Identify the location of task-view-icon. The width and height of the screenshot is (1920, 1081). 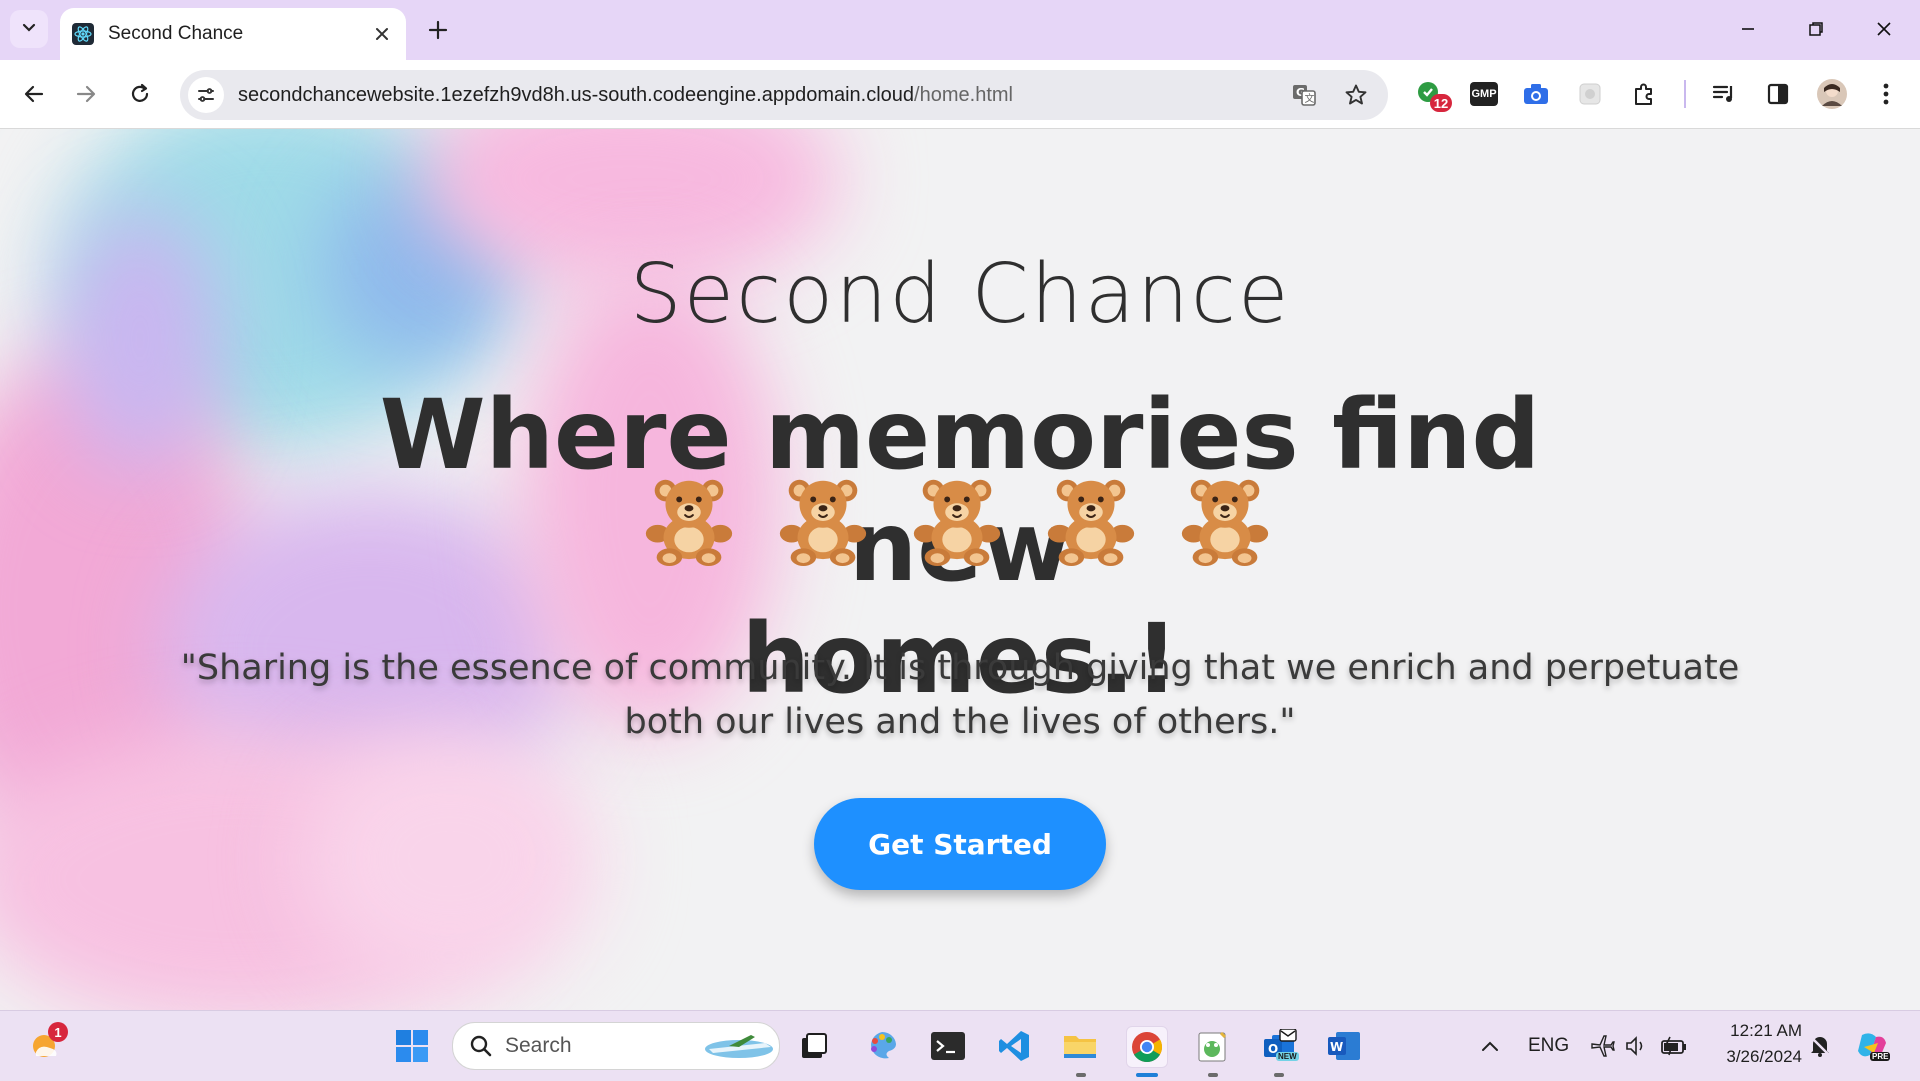
(814, 1046).